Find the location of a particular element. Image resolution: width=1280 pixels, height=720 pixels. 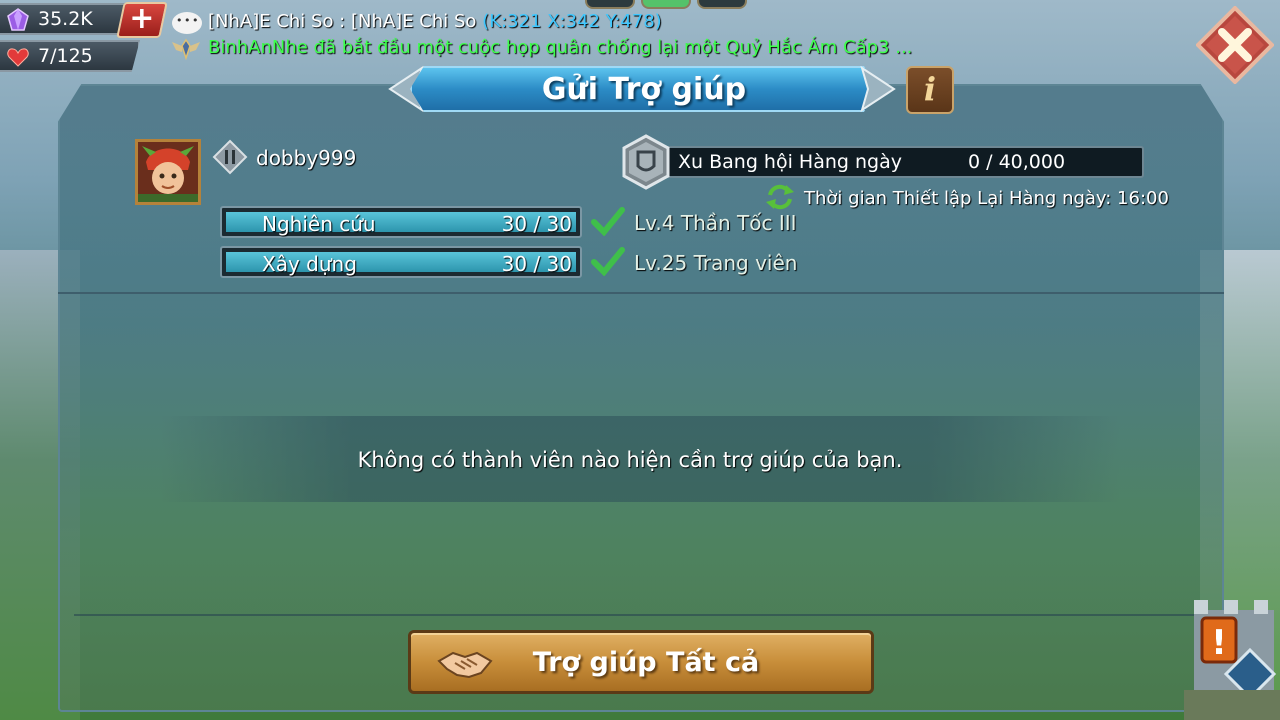

wings-badge-icon is located at coordinates (186, 49).